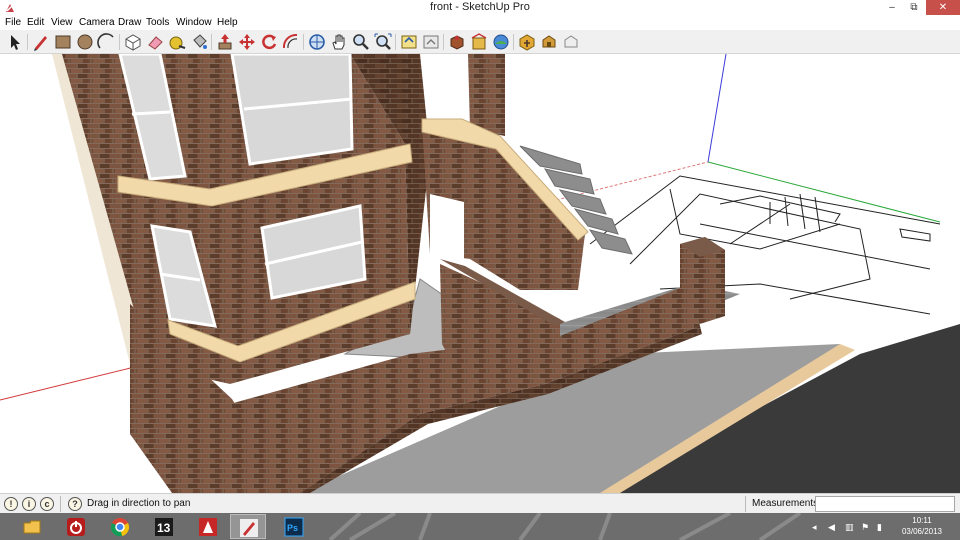  I want to click on building-maker-icon, so click(479, 42).